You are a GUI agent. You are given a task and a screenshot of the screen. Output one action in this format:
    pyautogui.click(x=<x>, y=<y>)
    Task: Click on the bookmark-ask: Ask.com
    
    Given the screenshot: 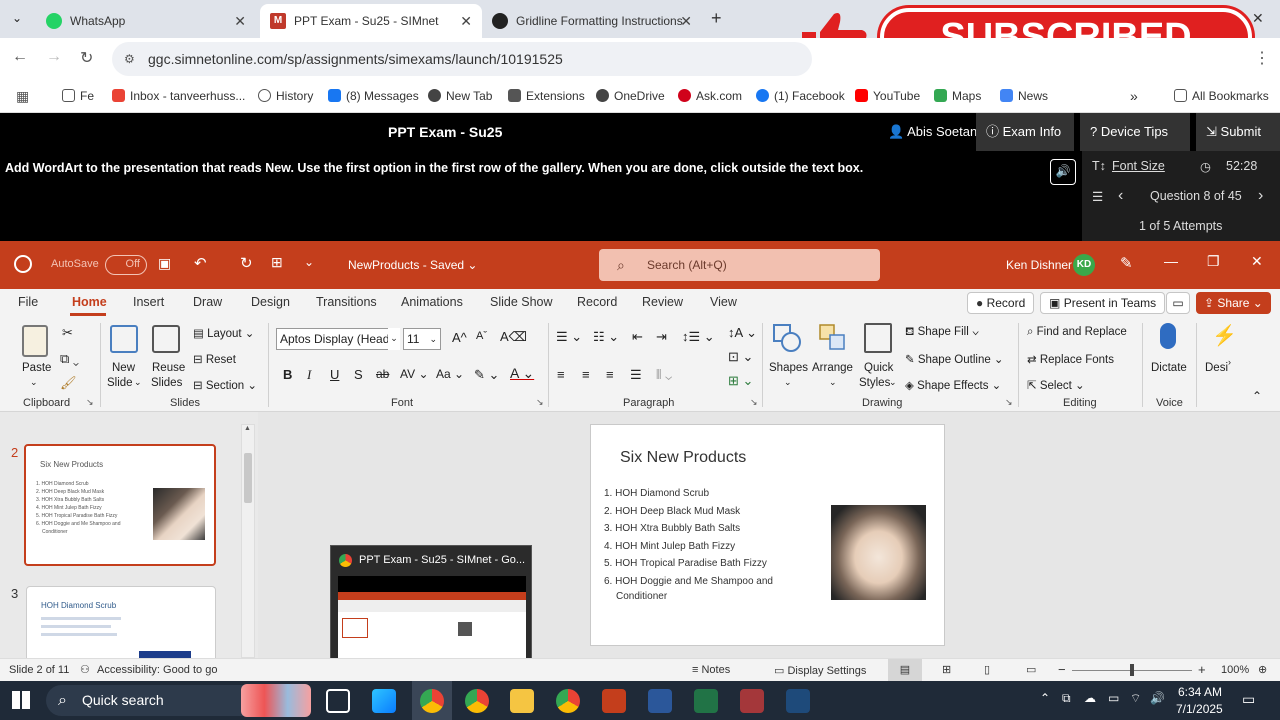 What is the action you would take?
    pyautogui.click(x=710, y=96)
    